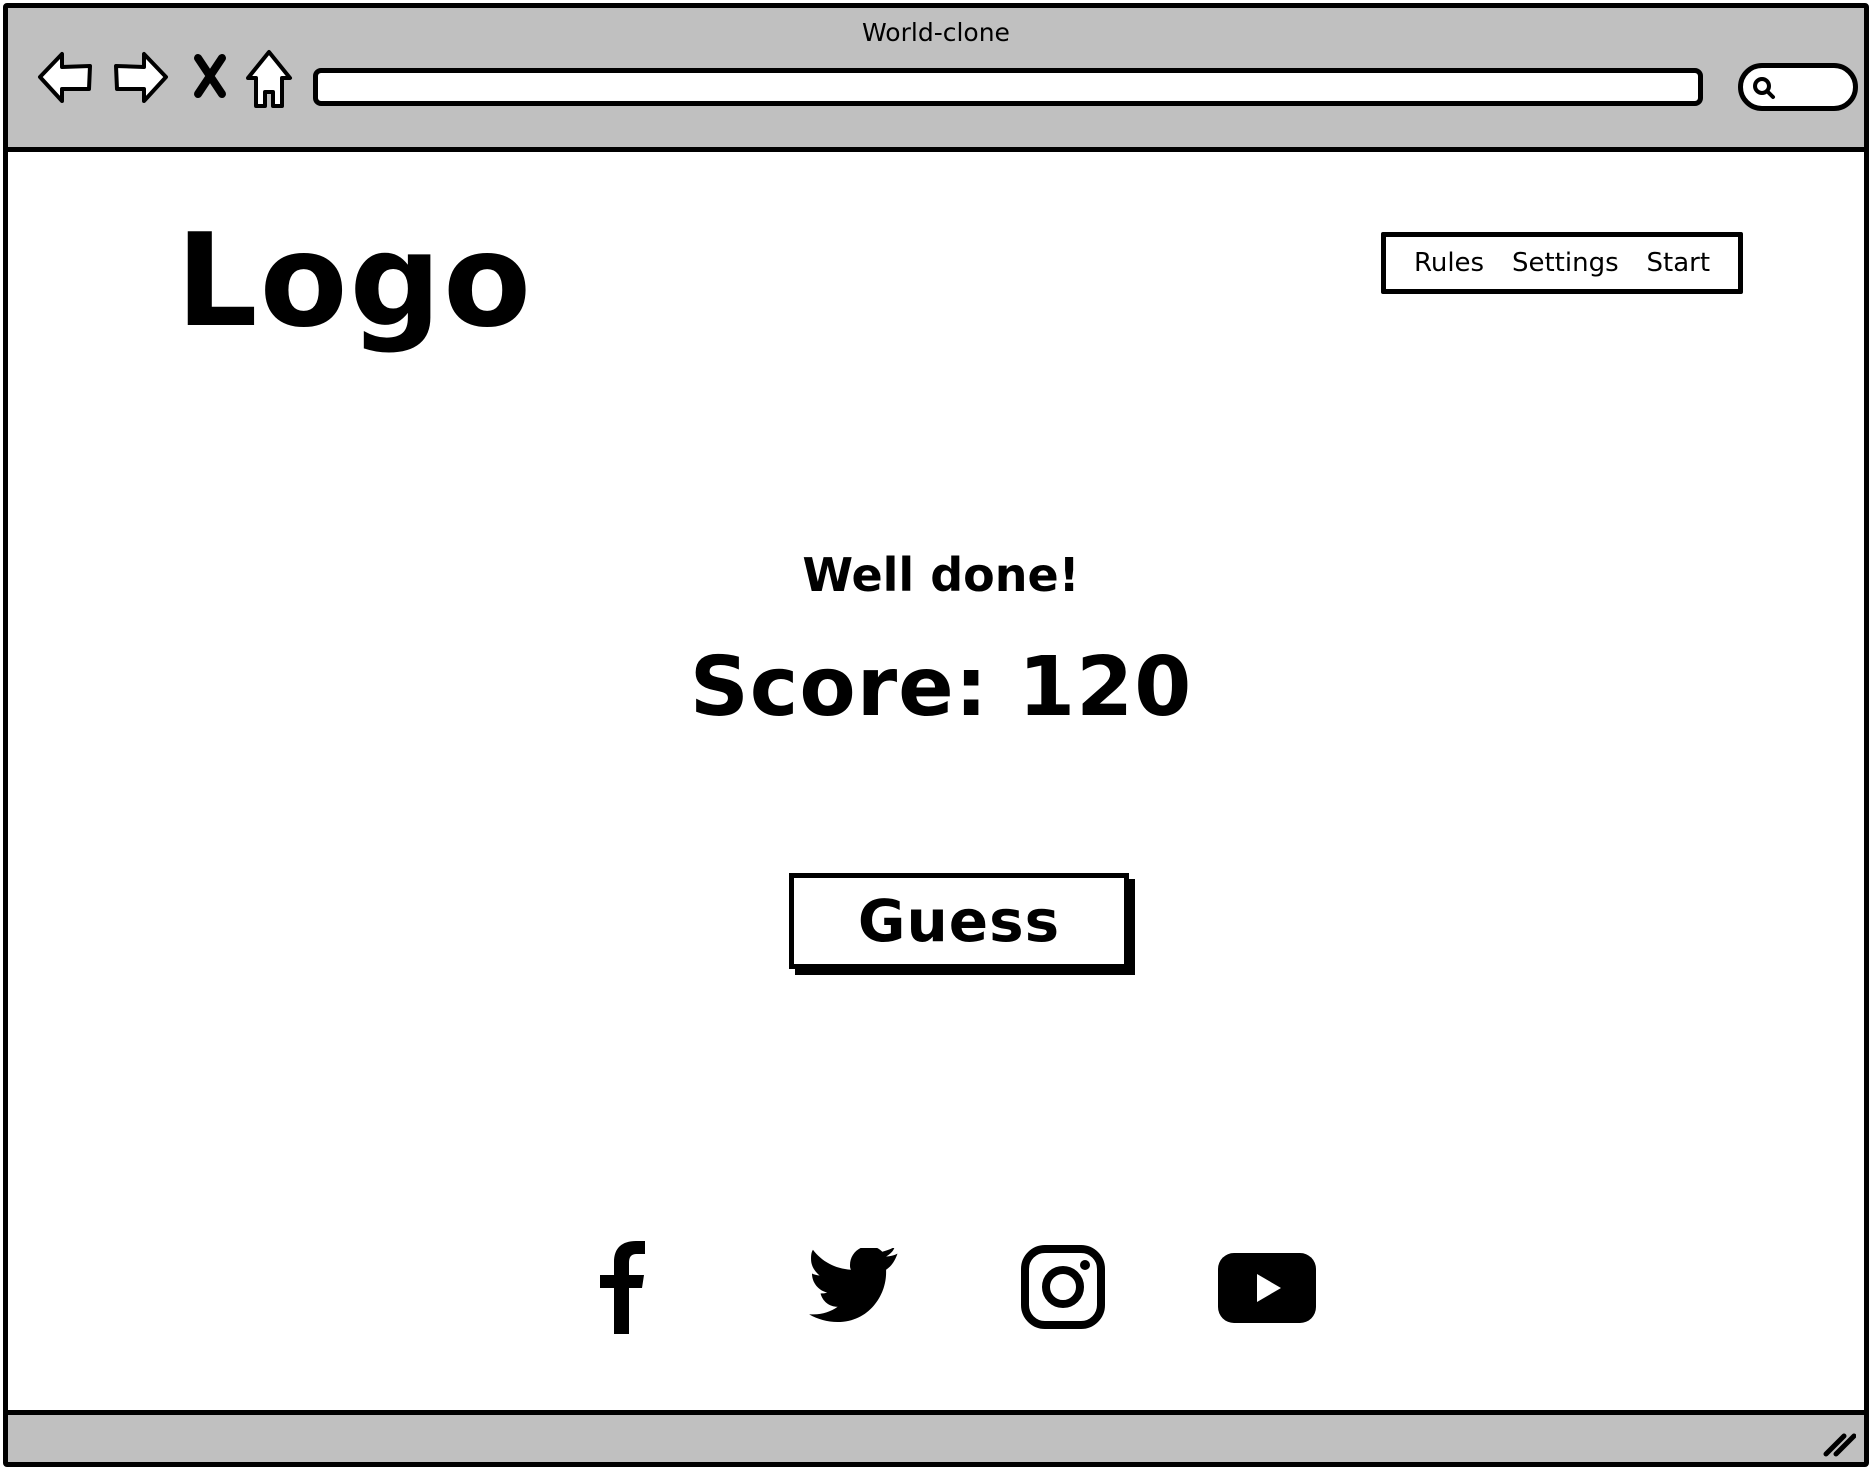 This screenshot has height=1472, width=1876. What do you see at coordinates (941, 687) in the screenshot?
I see `score-display: Score: 120` at bounding box center [941, 687].